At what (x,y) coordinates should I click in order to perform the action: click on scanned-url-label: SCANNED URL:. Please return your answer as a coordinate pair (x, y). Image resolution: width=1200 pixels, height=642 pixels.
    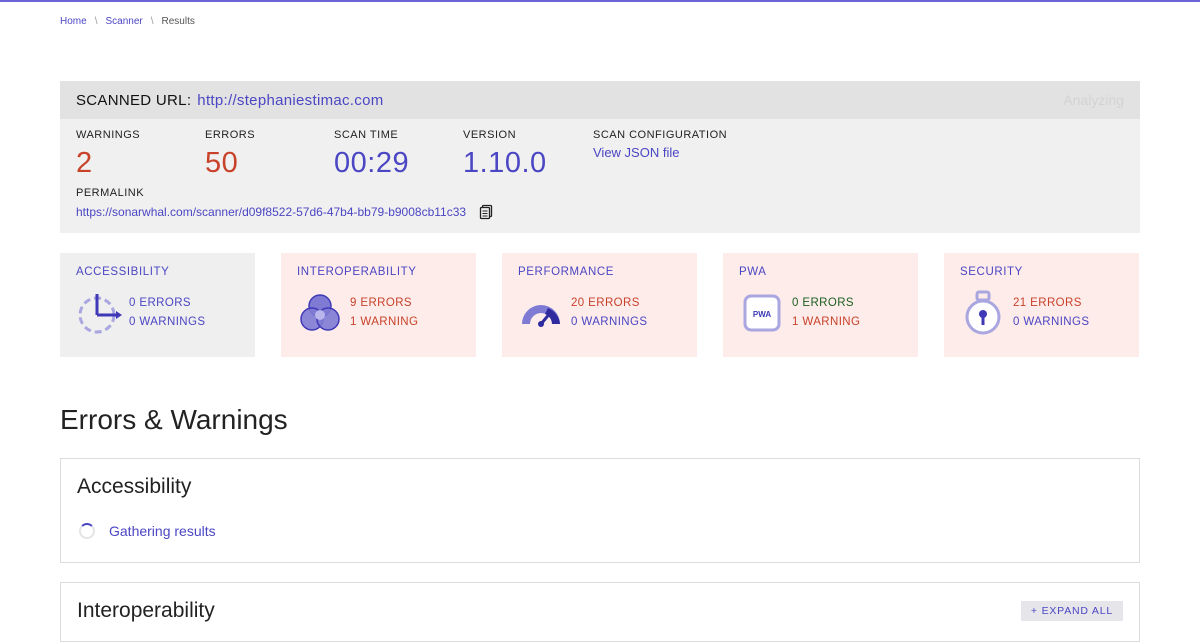
    Looking at the image, I should click on (134, 100).